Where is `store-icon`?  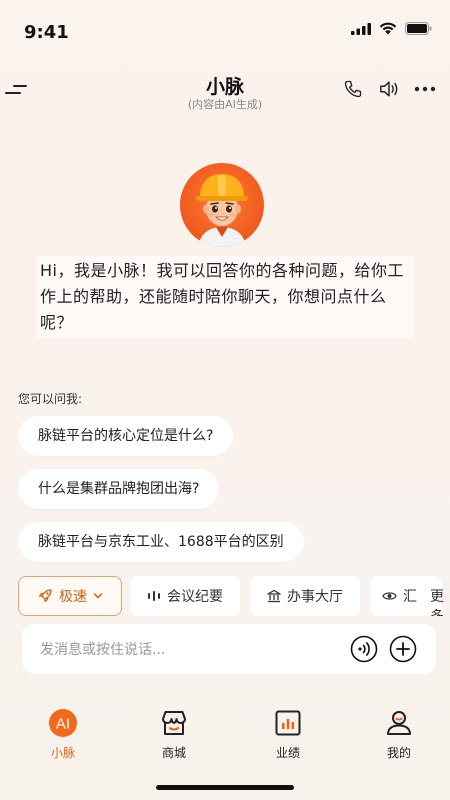
store-icon is located at coordinates (174, 723).